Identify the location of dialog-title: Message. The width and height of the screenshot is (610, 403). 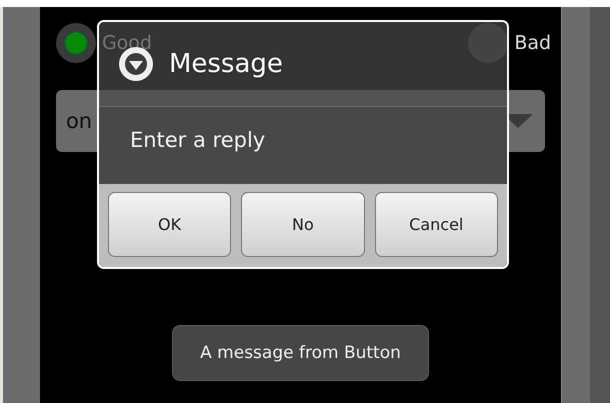
(225, 64).